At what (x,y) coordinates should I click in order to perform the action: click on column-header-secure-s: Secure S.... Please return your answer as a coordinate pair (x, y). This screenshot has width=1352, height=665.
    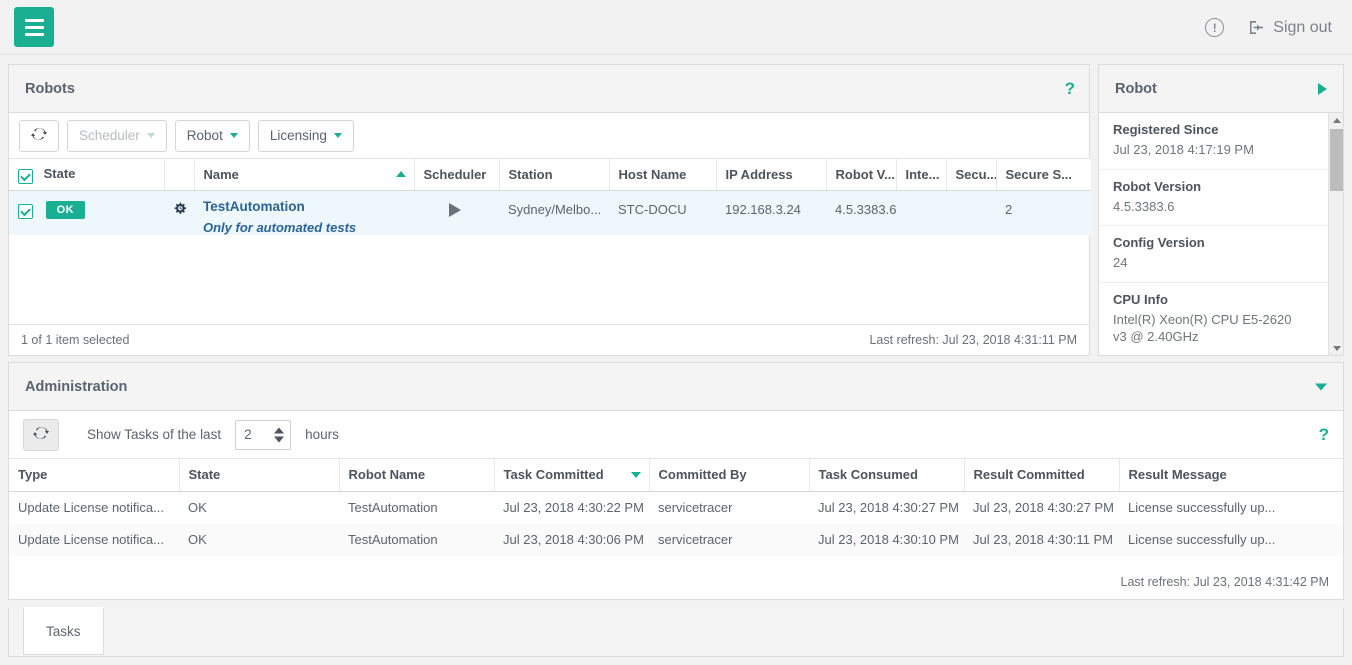
    Looking at the image, I should click on (1043, 175).